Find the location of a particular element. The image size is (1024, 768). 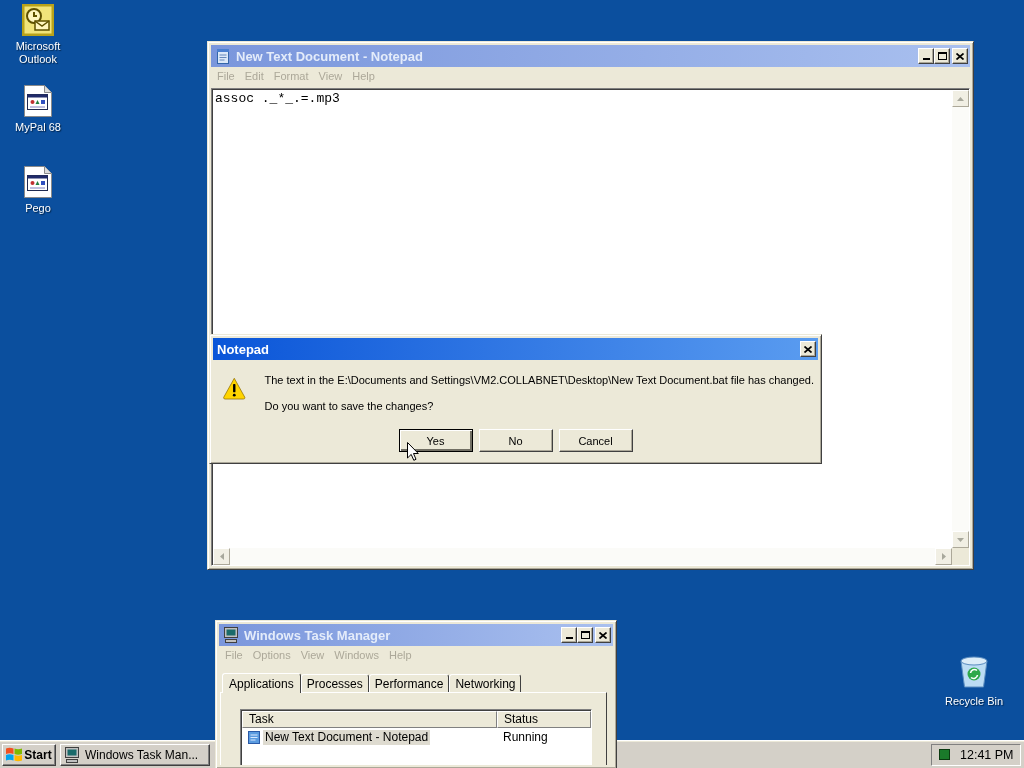

tab: Applications is located at coordinates (261, 683).